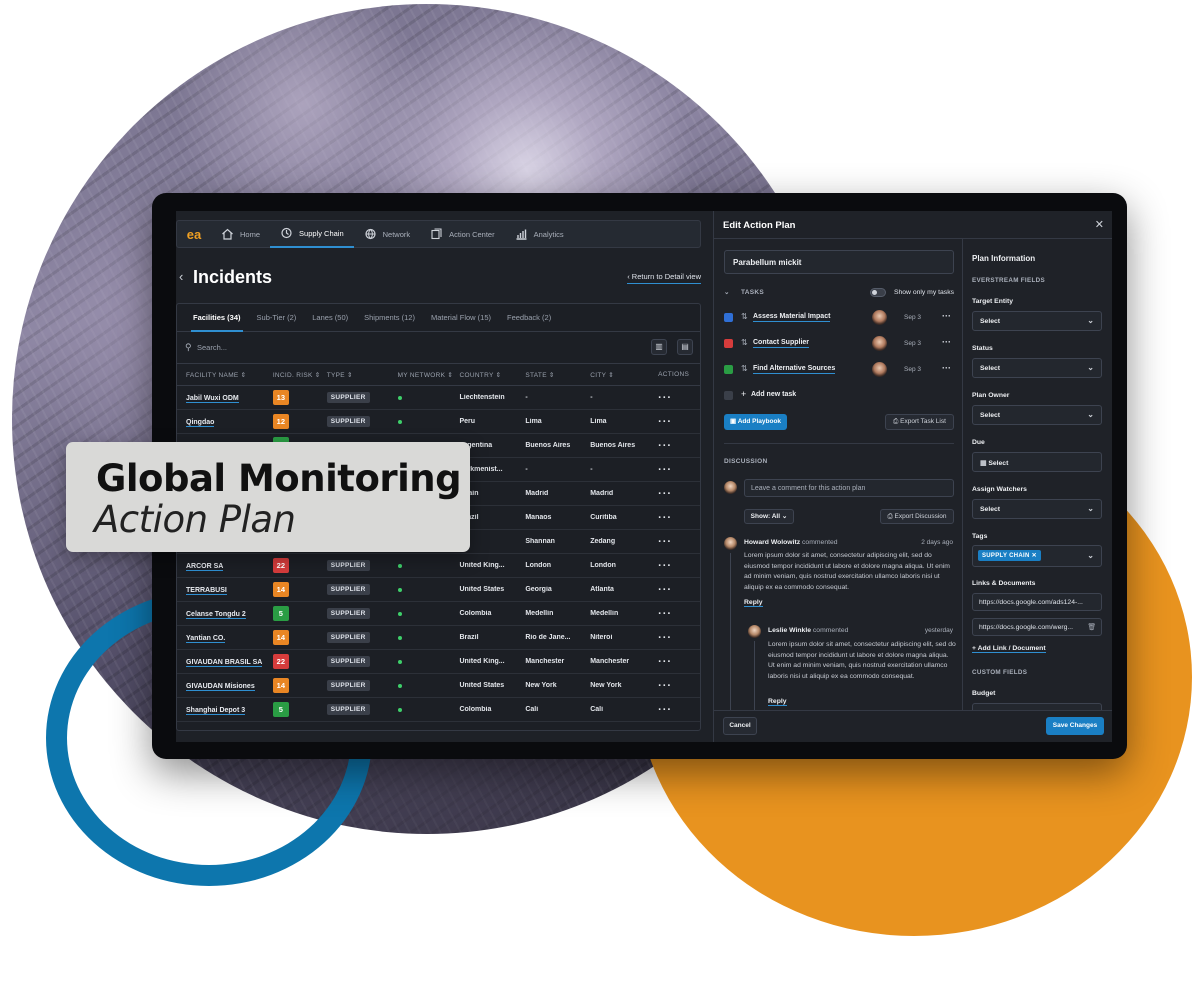 The image size is (1200, 991). I want to click on table-row: Qingdao 12 SUPPLIER Peru Lima Lima ···, so click(438, 422).